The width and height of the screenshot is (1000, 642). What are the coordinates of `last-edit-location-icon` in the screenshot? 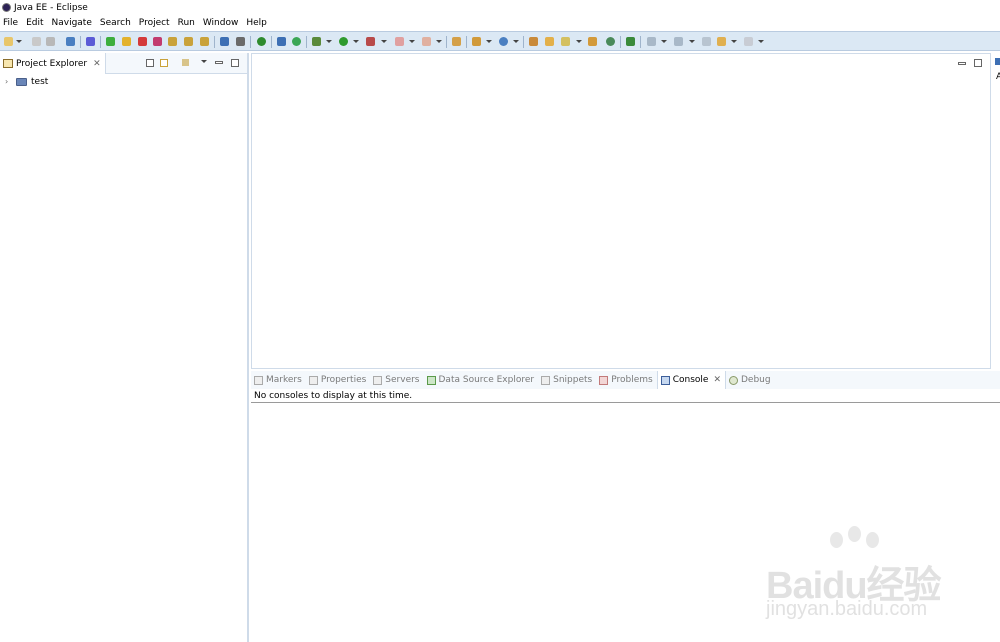 It's located at (706, 41).